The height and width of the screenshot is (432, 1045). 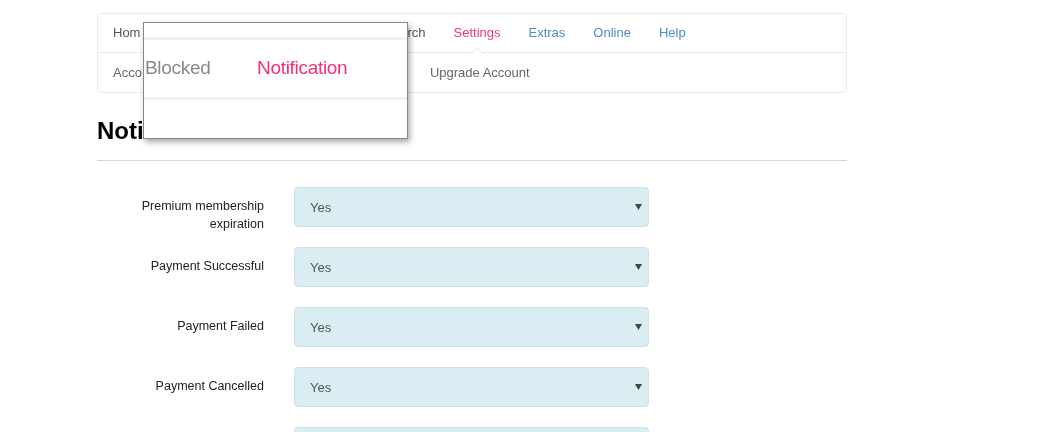 I want to click on field-label: Premium membership expiration, so click(x=202, y=215).